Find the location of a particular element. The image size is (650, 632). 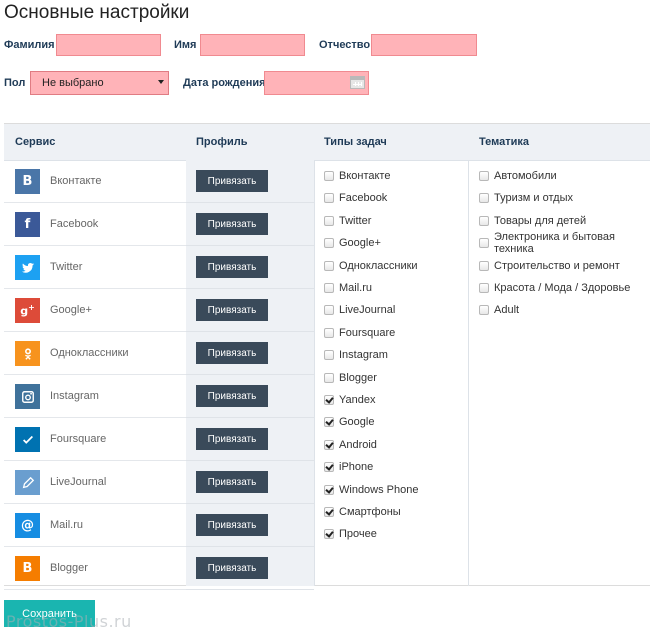

blogger-icon: B is located at coordinates (27, 568).